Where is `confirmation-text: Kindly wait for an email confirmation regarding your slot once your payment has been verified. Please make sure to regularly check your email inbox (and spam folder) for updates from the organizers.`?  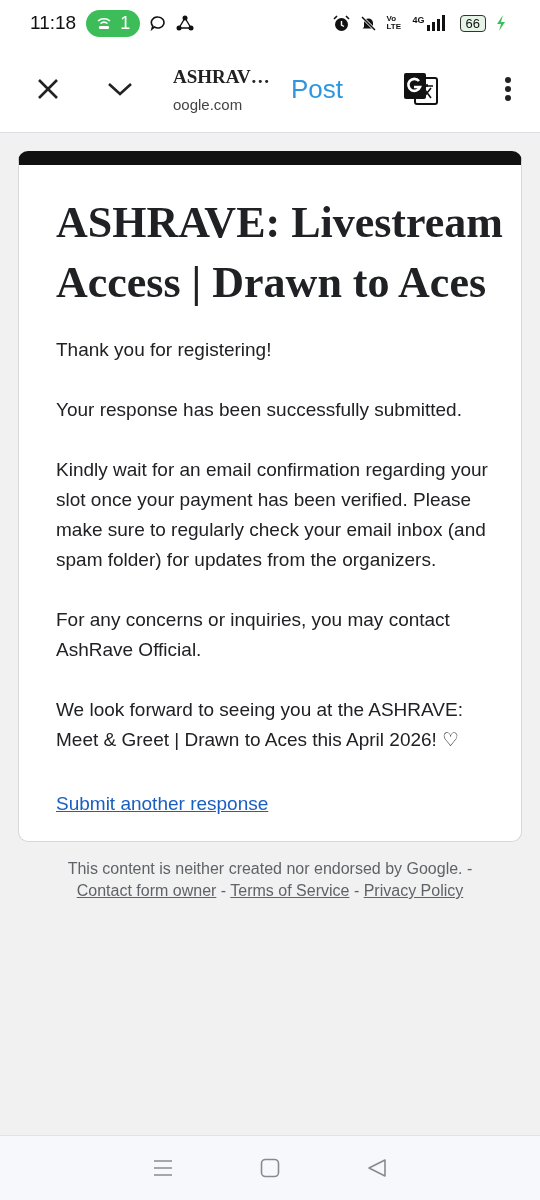
confirmation-text: Kindly wait for an email confirmation regarding your slot once your payment has been verified. Please make sure to regularly check your email inbox (and spam folder) for updates from the organizers. is located at coordinates (272, 515).